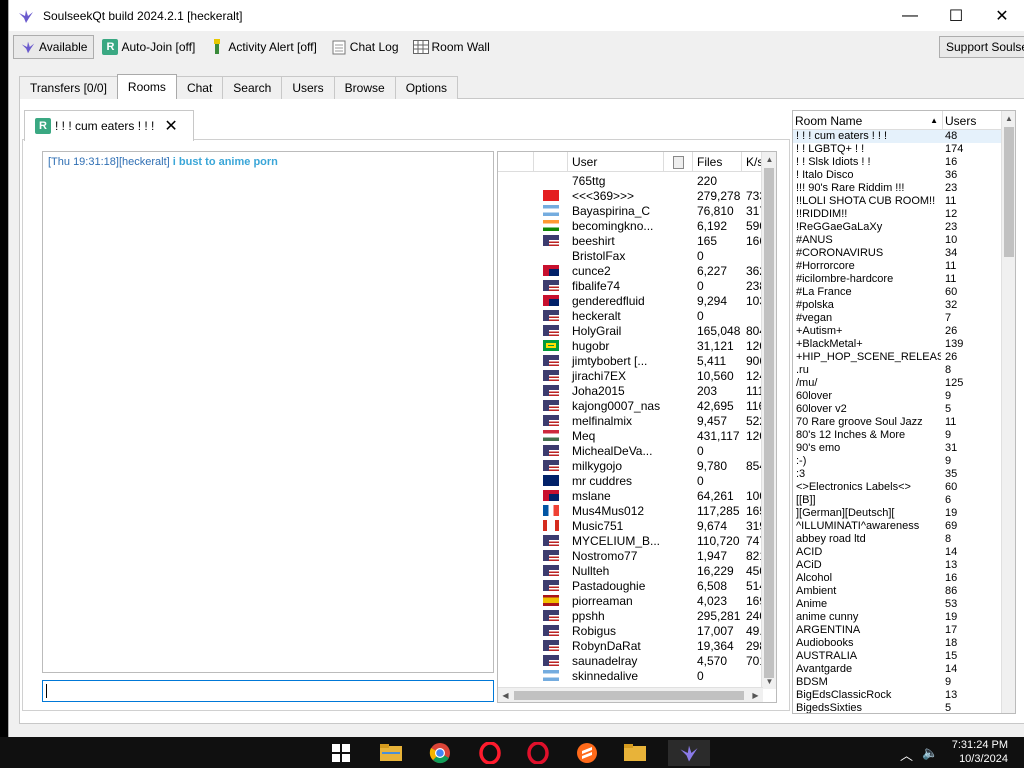 This screenshot has height=768, width=1024. Describe the element at coordinates (630, 631) in the screenshot. I see `user-name-cell: Robigus` at that location.